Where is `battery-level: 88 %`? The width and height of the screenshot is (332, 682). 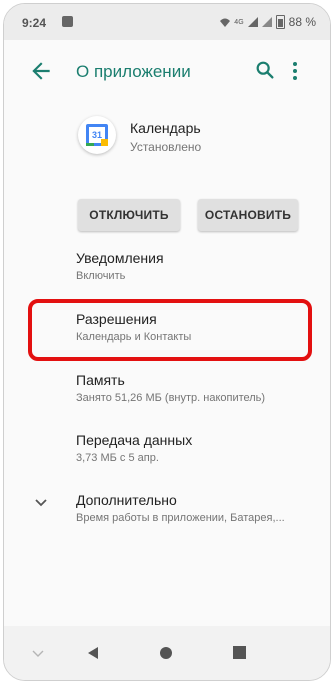
battery-level: 88 % is located at coordinates (302, 22).